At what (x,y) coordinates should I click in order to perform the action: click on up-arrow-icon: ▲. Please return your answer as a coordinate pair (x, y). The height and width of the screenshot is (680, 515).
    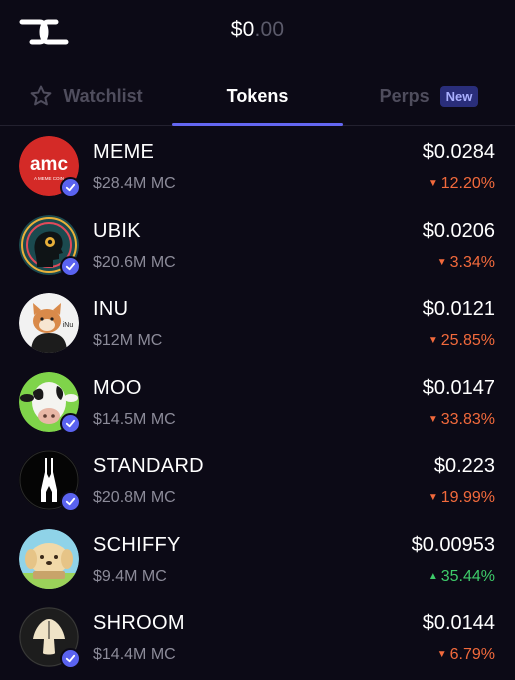
    Looking at the image, I should click on (432, 576).